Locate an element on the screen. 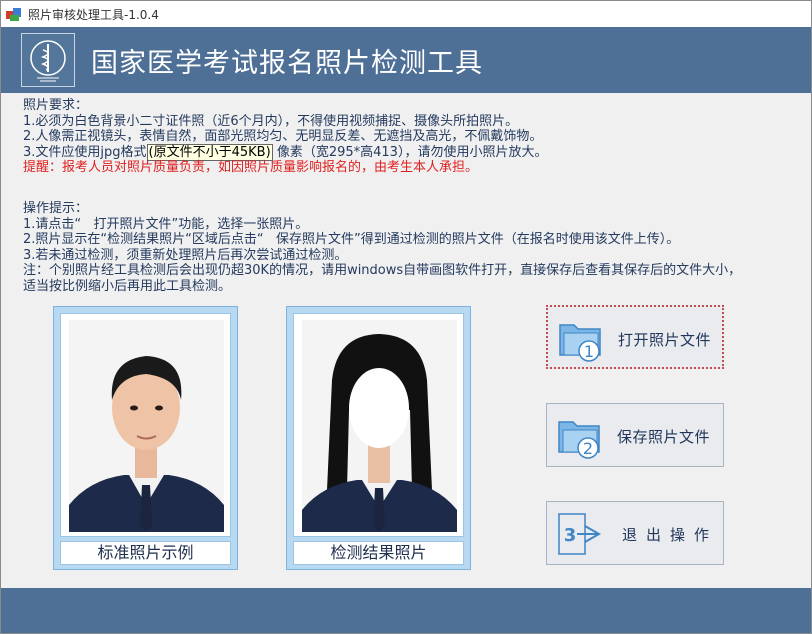 The width and height of the screenshot is (812, 634). save-photo-button: 2 保存照片文件 is located at coordinates (635, 435).